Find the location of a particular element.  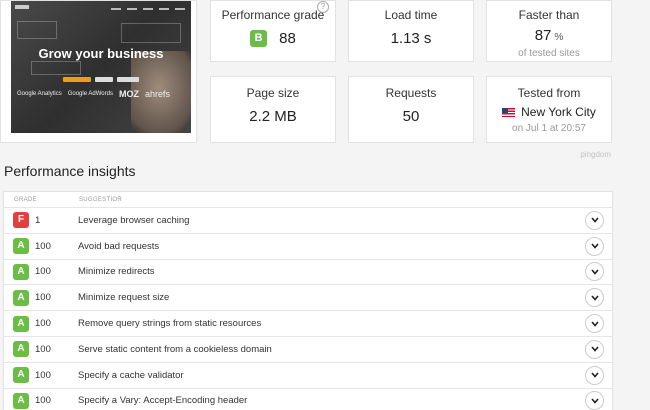

tested-date: on Jul 1 at 20:57 is located at coordinates (549, 128).